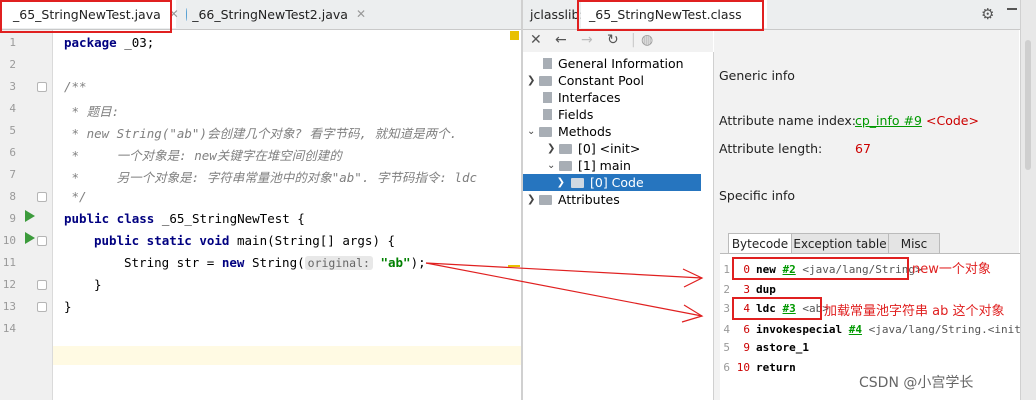  I want to click on watermark: CSDN @小宫学长, so click(916, 383).